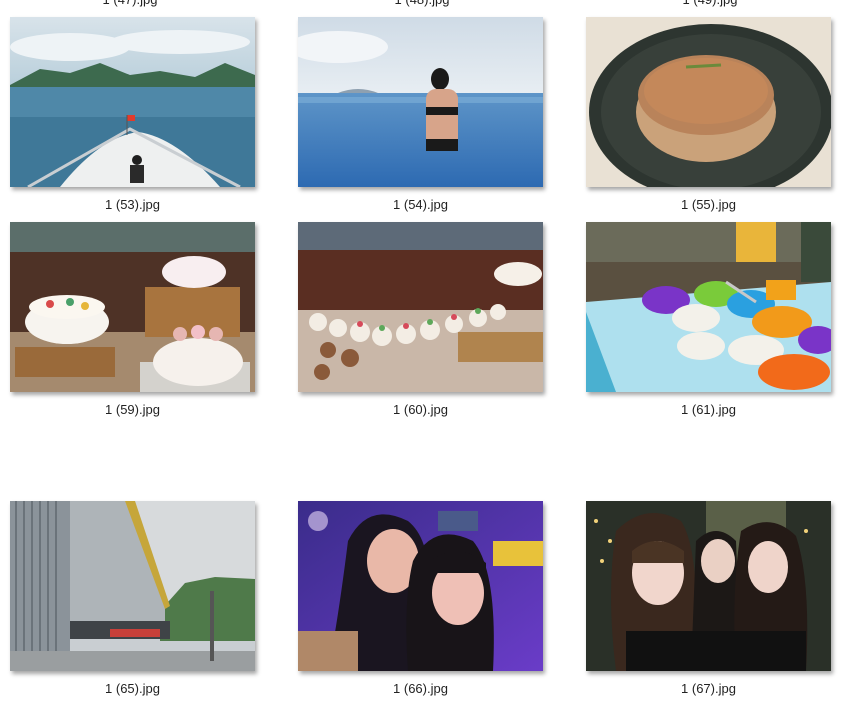  What do you see at coordinates (708, 410) in the screenshot?
I see `file-name: 1 (61).jpg` at bounding box center [708, 410].